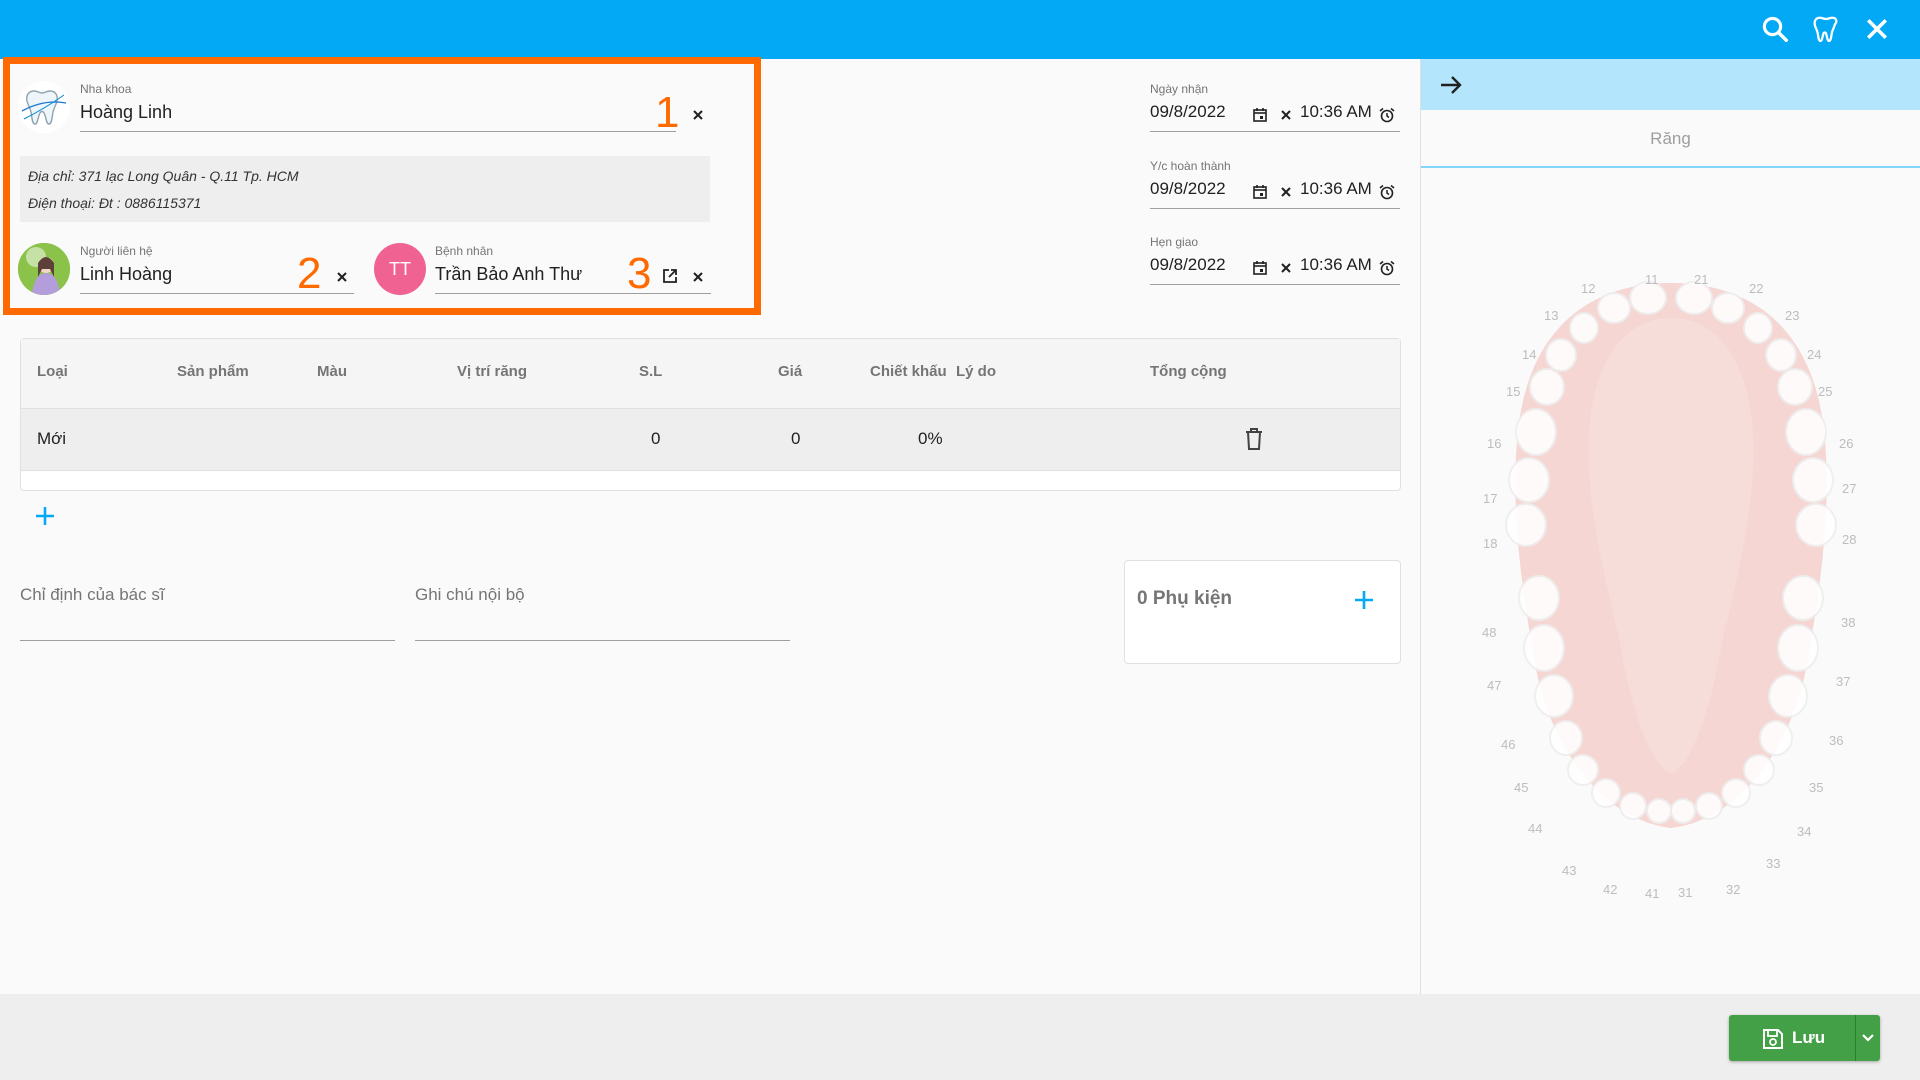 The image size is (1920, 1080). I want to click on table-row: Mới 0 0 0%, so click(710, 440).